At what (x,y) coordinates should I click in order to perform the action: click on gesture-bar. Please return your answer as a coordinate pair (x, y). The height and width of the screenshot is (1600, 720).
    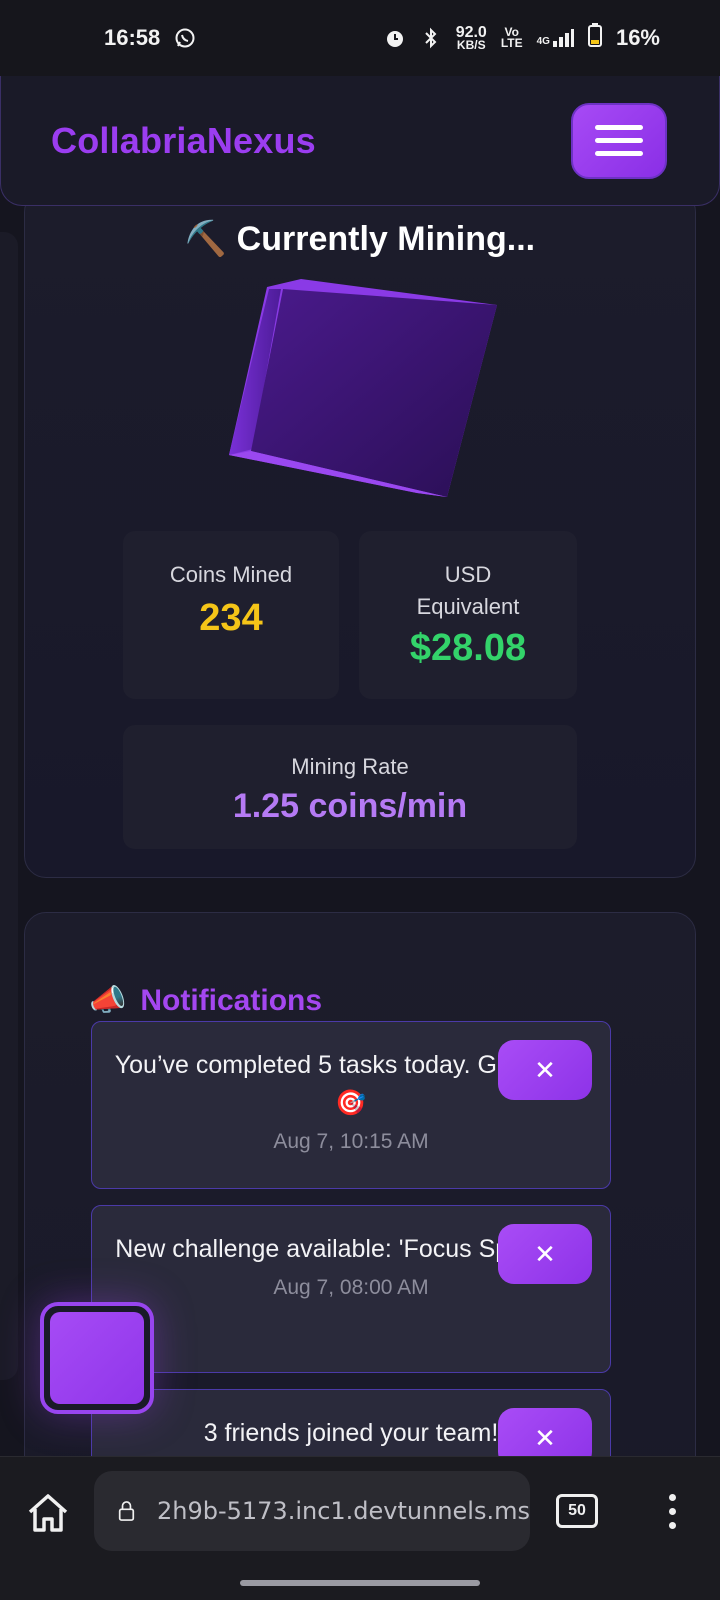
    Looking at the image, I should click on (360, 1583).